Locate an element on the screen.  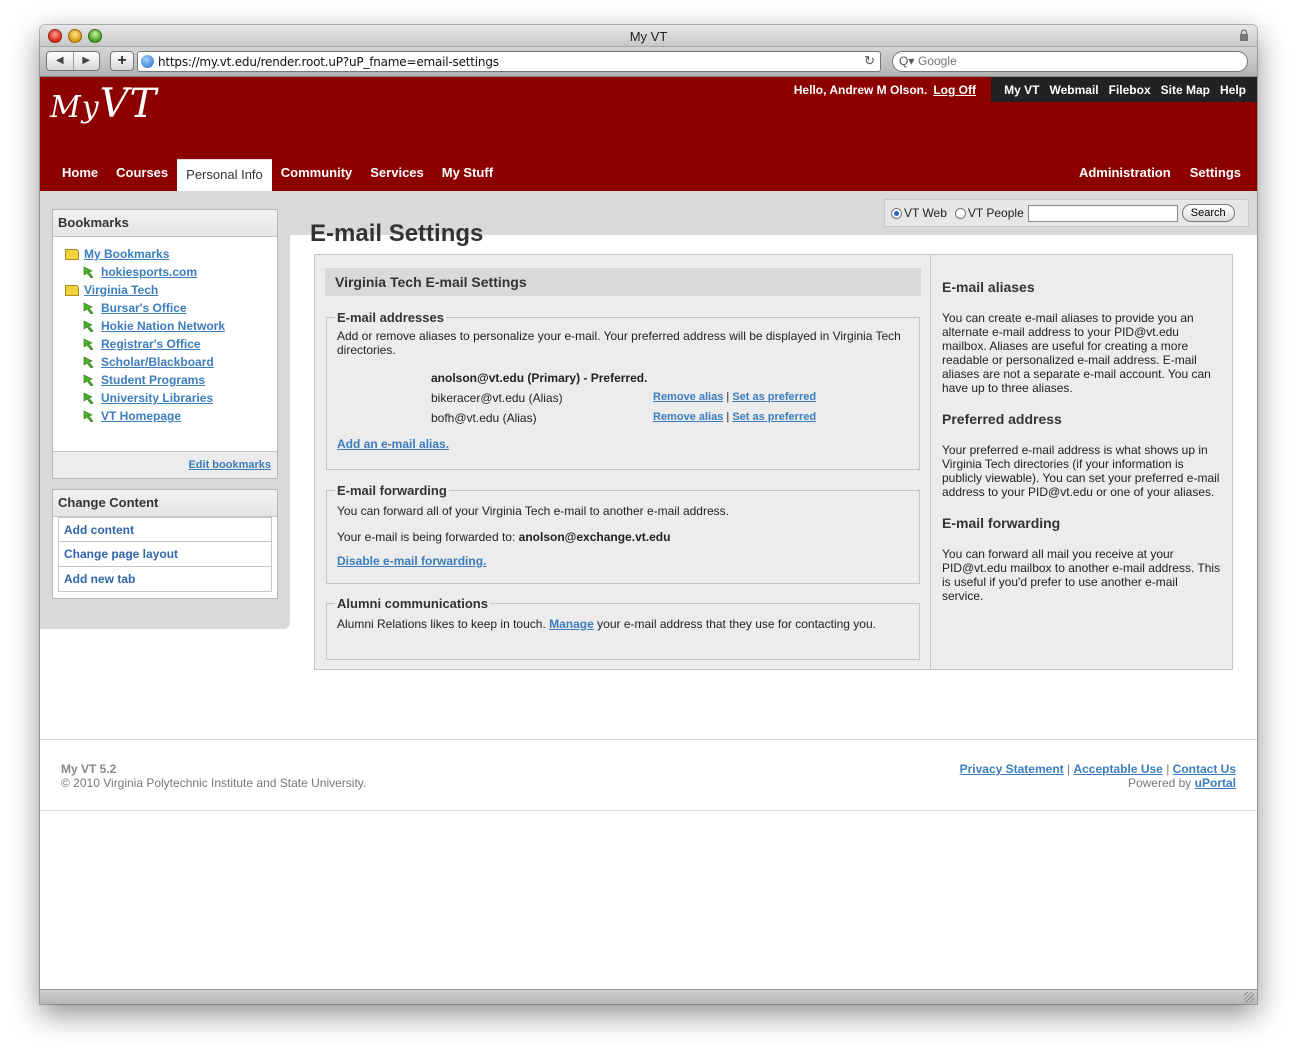
folder-my-bookmarks: My Bookmarks is located at coordinates (126, 254).